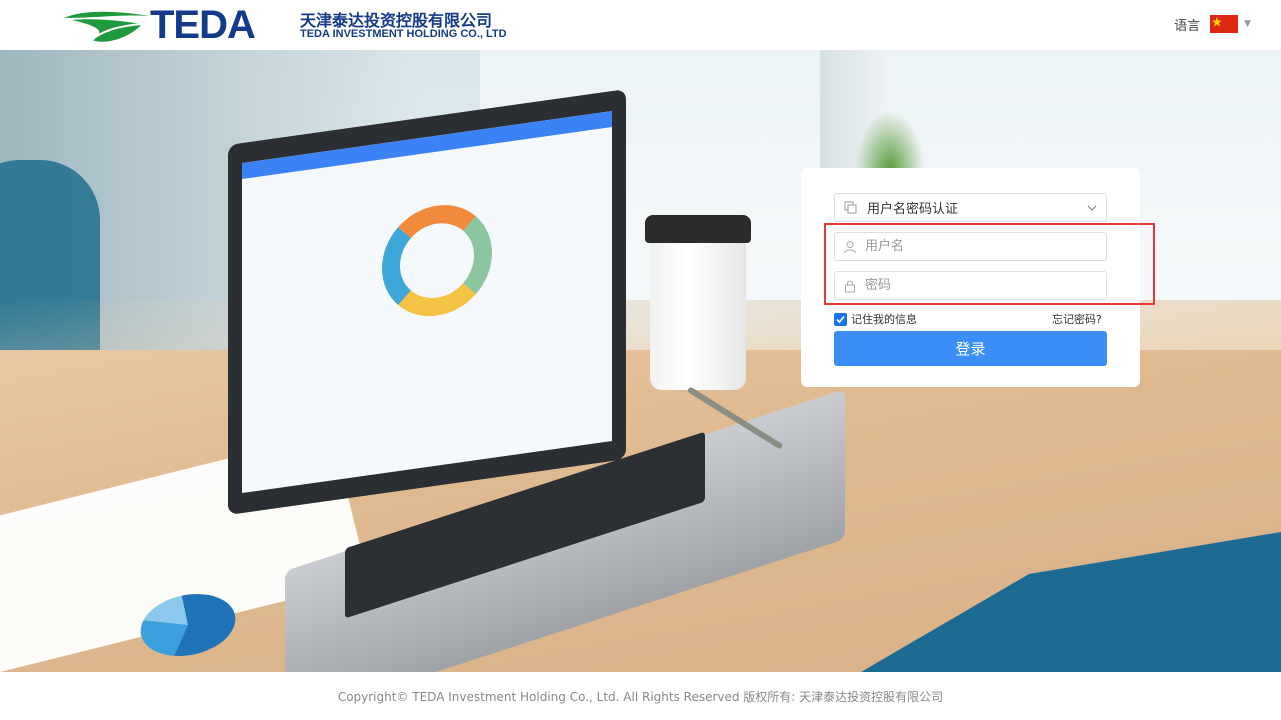 The width and height of the screenshot is (1281, 720). What do you see at coordinates (1224, 24) in the screenshot?
I see `china-flag-icon` at bounding box center [1224, 24].